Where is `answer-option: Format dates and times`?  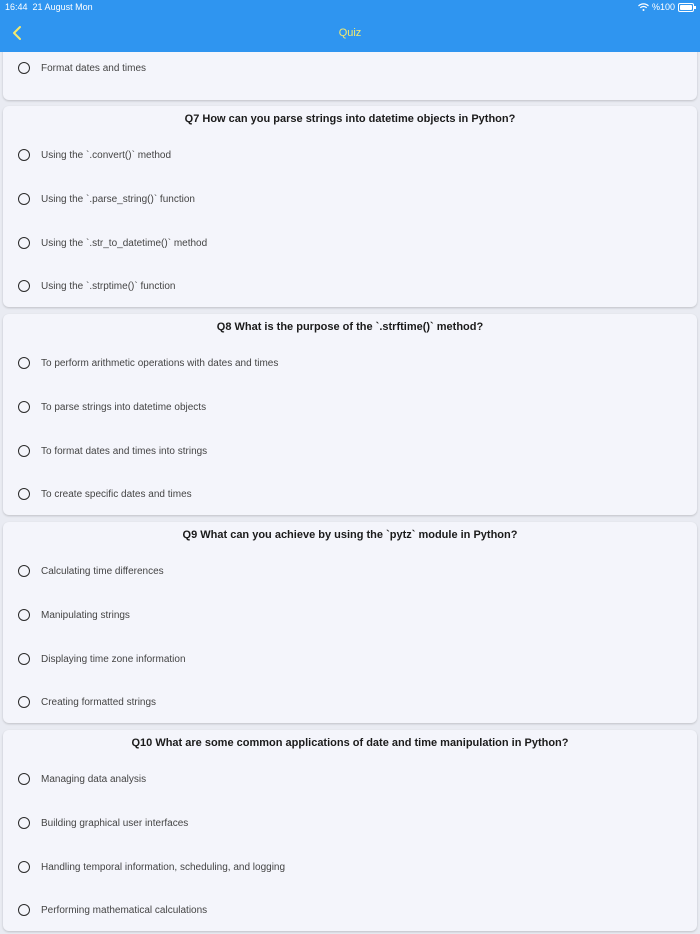
answer-option: Format dates and times is located at coordinates (82, 68).